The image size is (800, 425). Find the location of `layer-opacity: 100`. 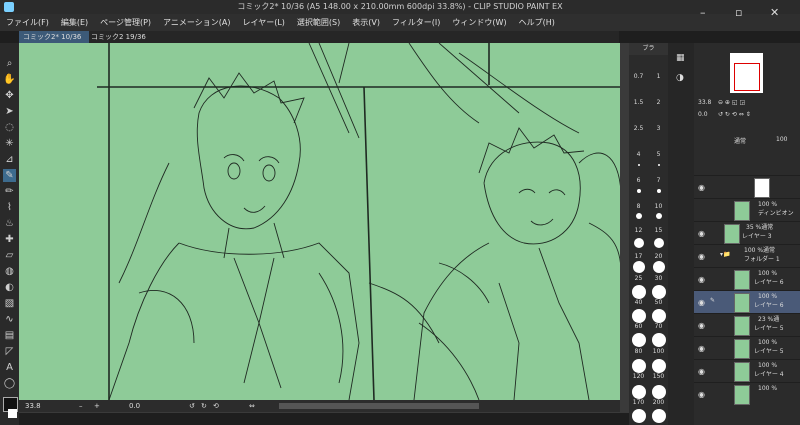

layer-opacity: 100 is located at coordinates (781, 139).